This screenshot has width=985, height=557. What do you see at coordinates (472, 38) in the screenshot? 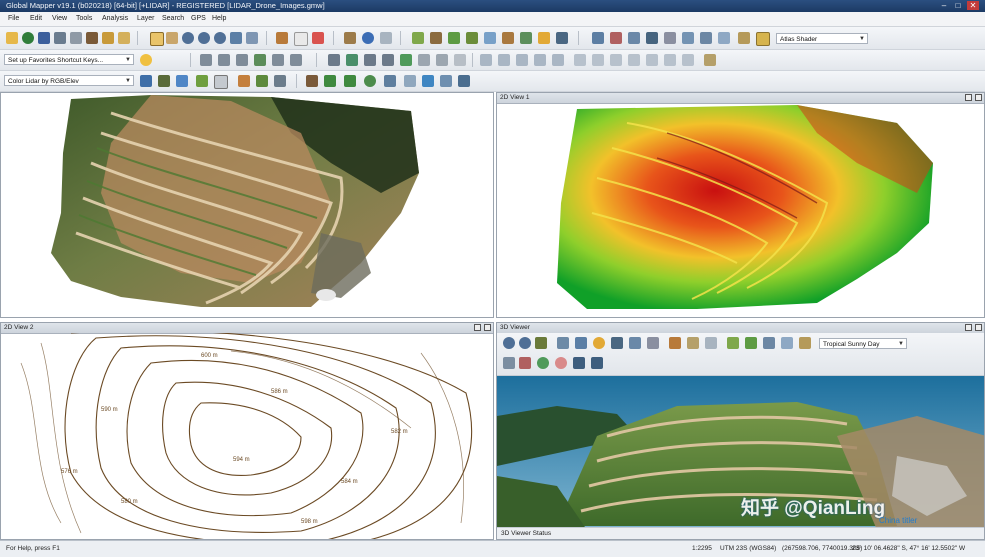
I see `peak-icon` at bounding box center [472, 38].